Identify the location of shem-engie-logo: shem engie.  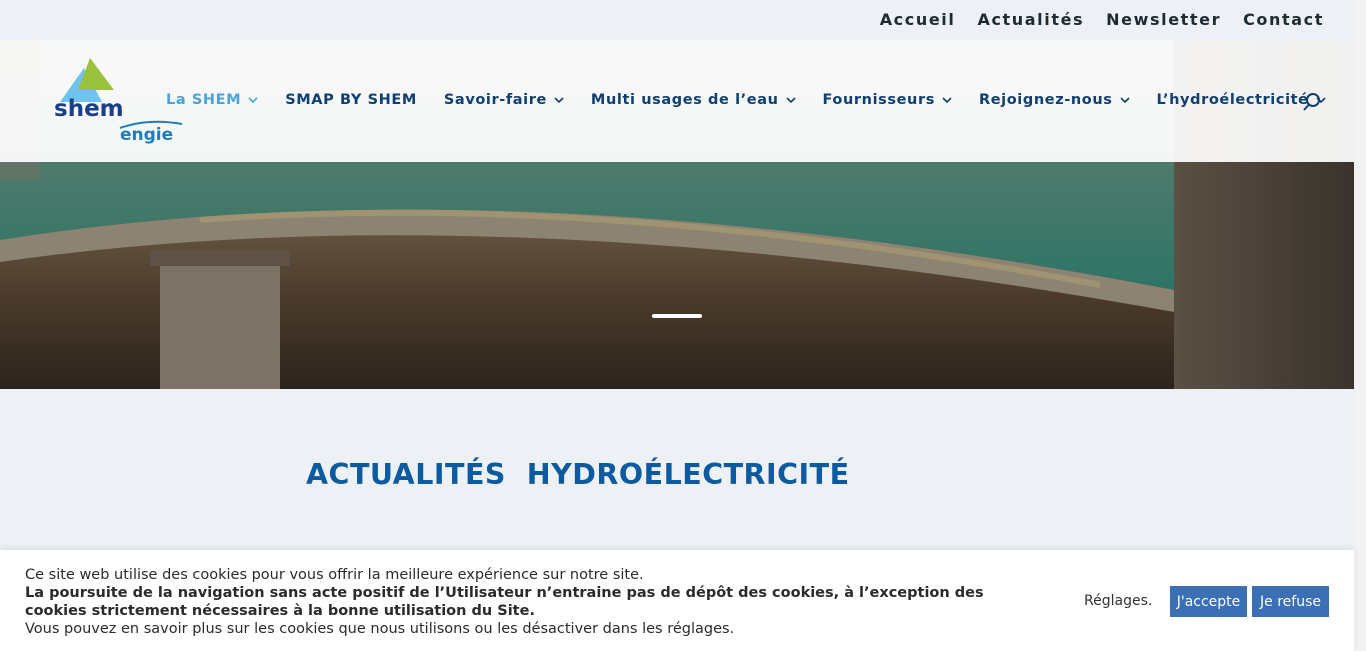
(116, 101).